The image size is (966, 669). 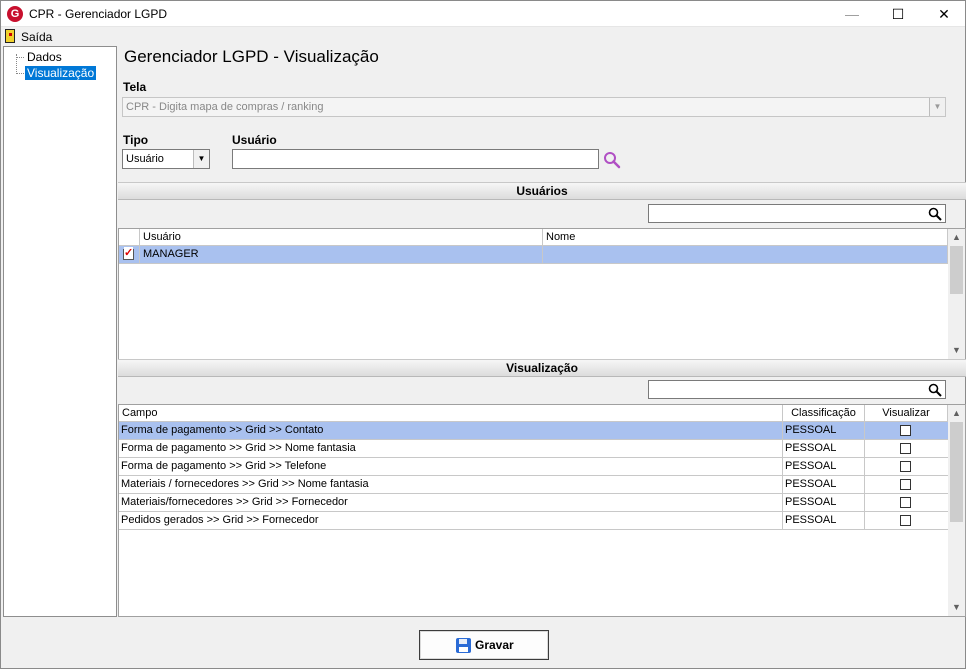 I want to click on close-button: ✕, so click(x=943, y=14).